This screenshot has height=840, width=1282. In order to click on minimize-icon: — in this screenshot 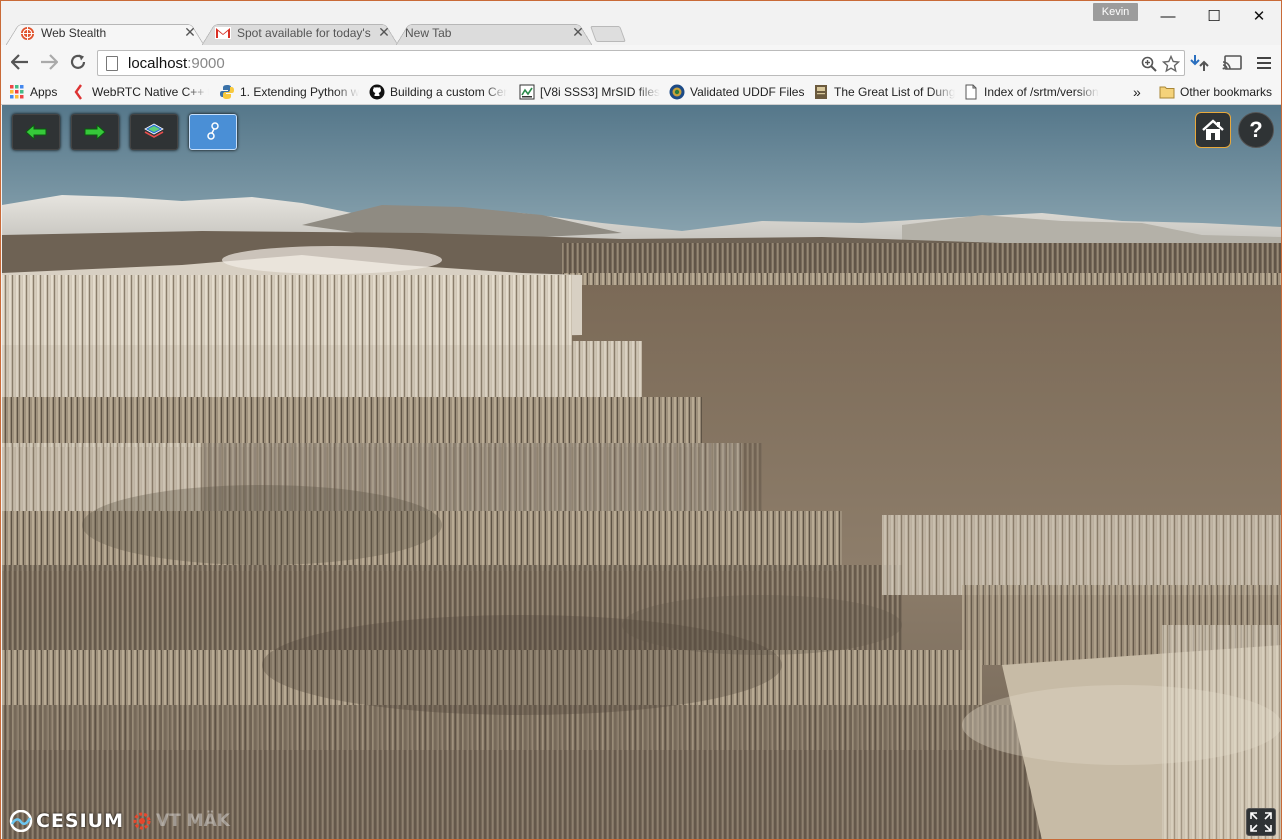, I will do `click(1168, 16)`.